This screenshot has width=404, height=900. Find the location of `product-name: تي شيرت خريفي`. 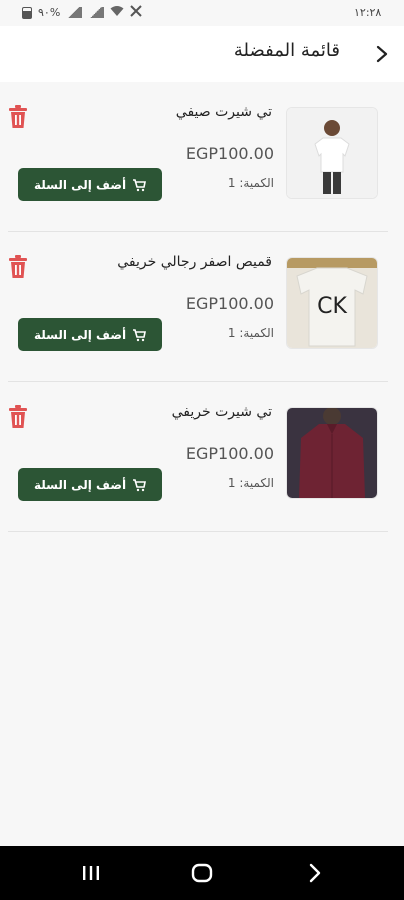

product-name: تي شيرت خريفي is located at coordinates (222, 412).